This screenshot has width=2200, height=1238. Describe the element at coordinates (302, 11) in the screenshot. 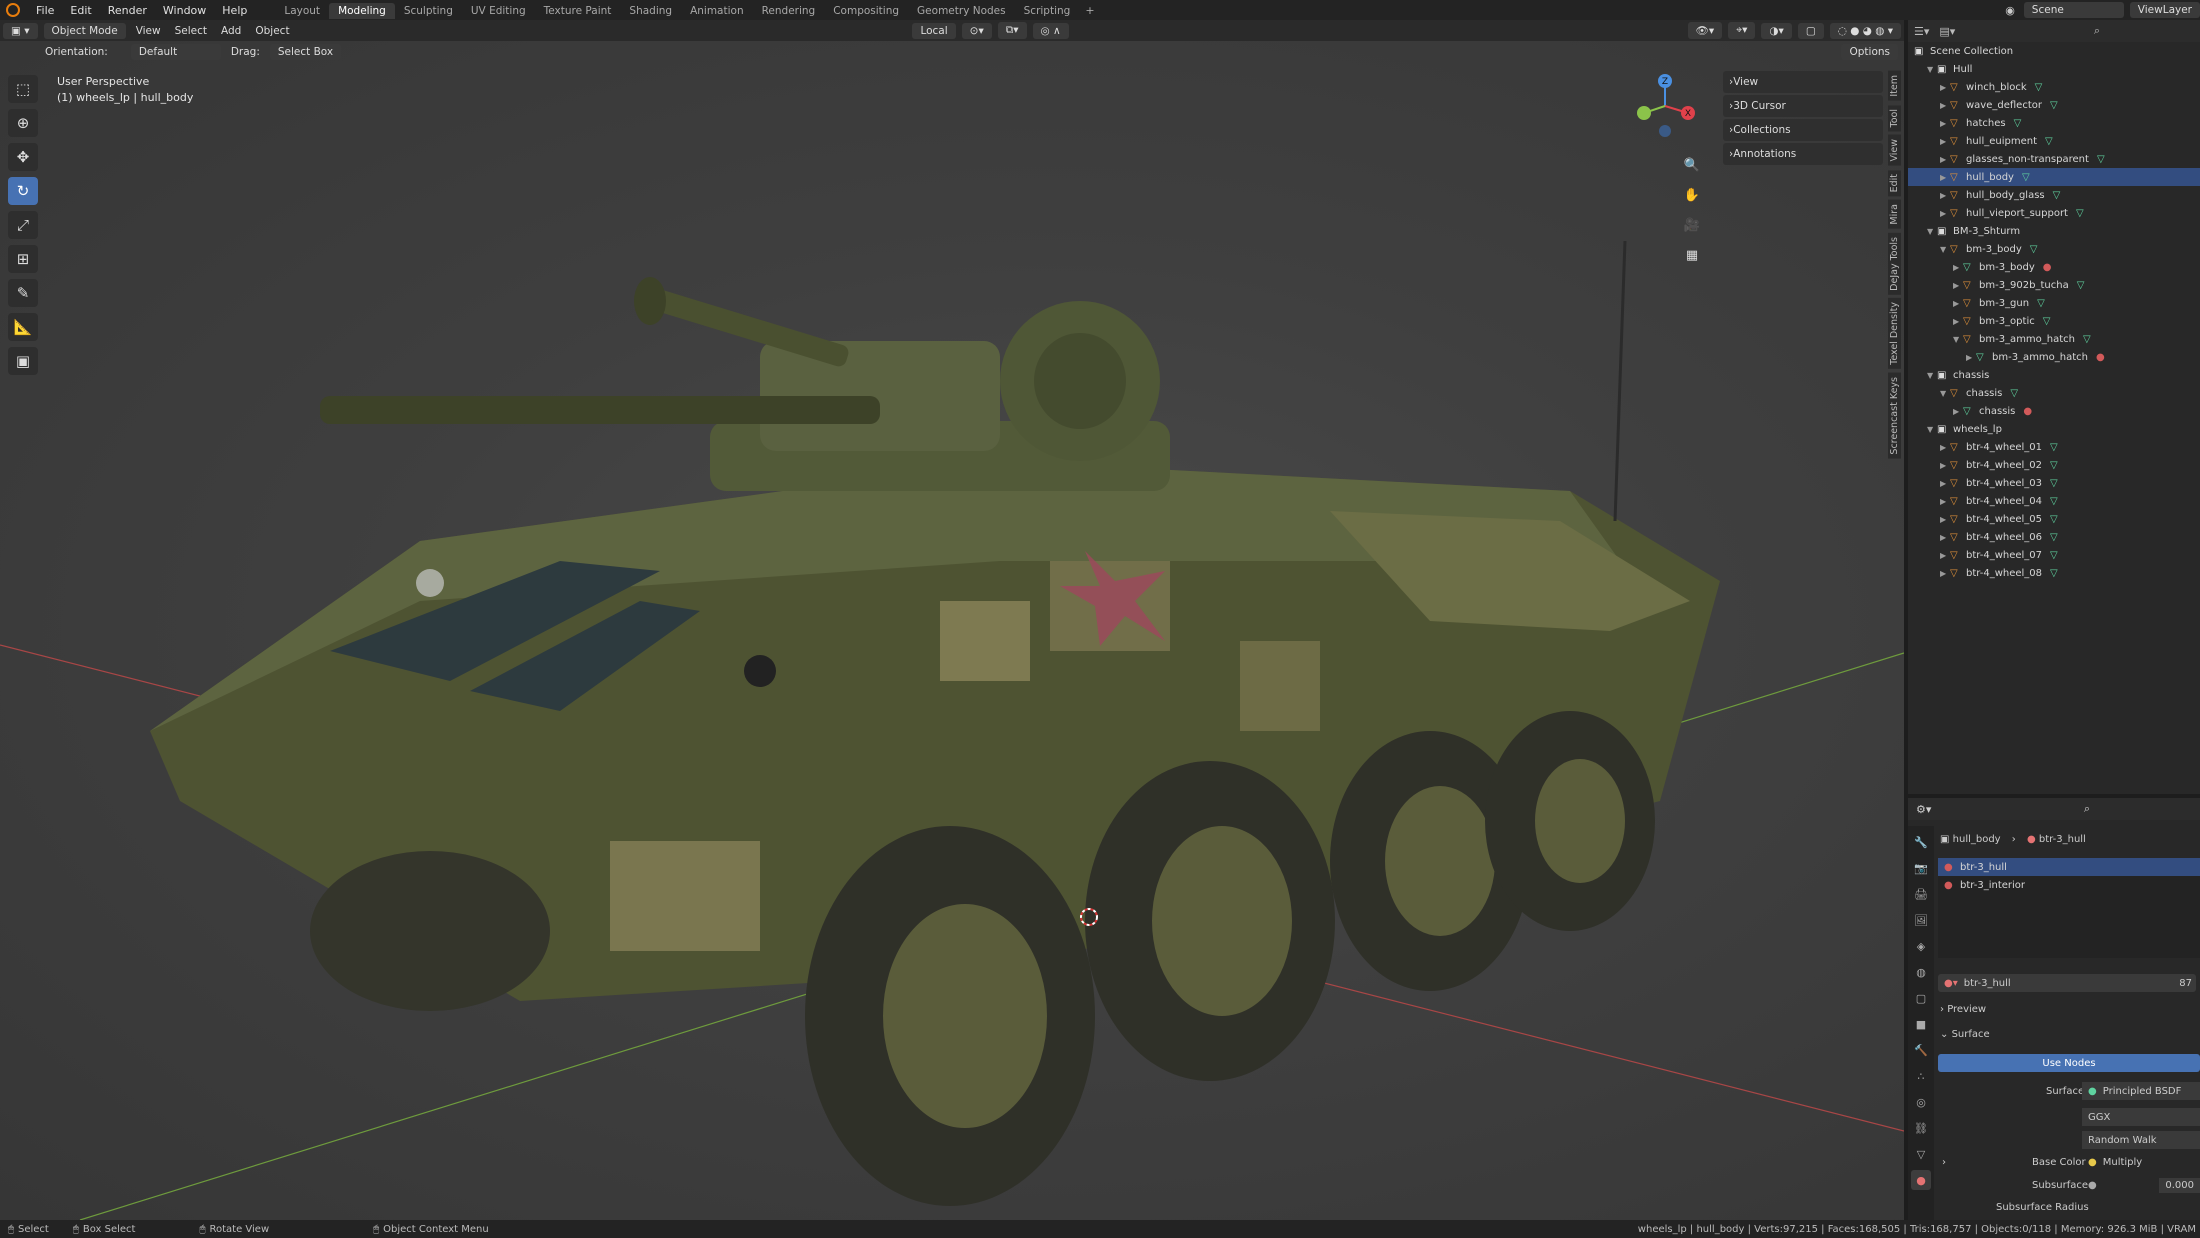

I see `tab-layout: Layout` at that location.